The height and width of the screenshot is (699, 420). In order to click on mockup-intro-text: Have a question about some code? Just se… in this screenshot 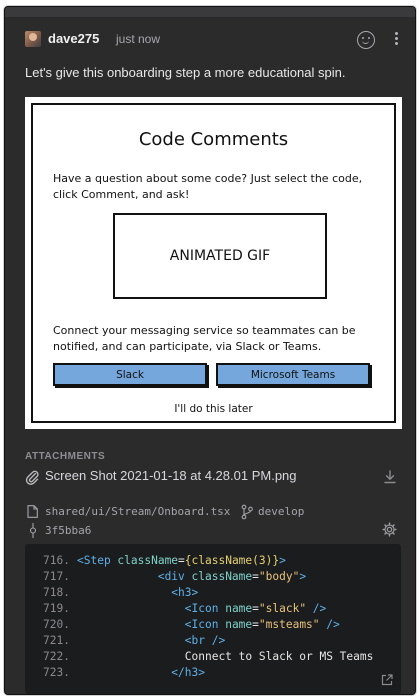, I will do `click(208, 186)`.